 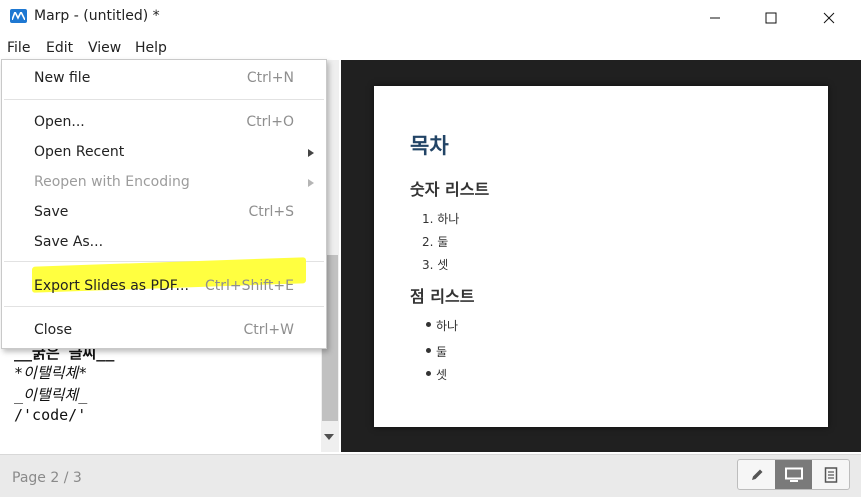 What do you see at coordinates (164, 183) in the screenshot?
I see `menu-item-reopen-with-encoding: Reopen with Encoding` at bounding box center [164, 183].